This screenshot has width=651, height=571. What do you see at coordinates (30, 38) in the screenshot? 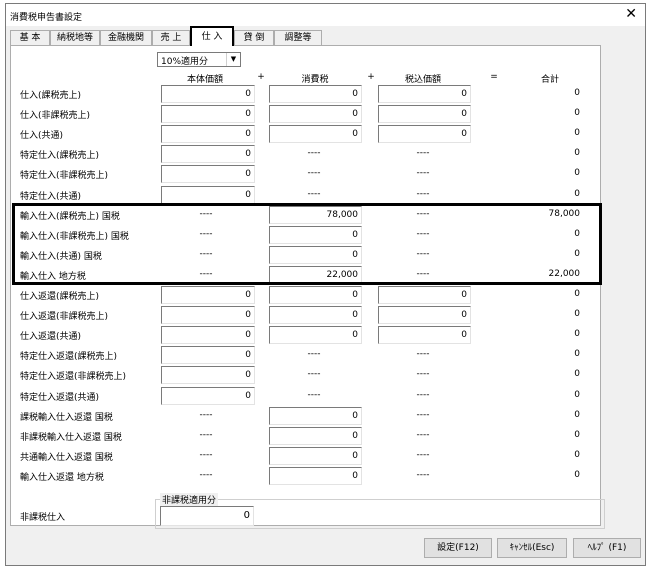
I see `tab-basic: 基 本` at bounding box center [30, 38].